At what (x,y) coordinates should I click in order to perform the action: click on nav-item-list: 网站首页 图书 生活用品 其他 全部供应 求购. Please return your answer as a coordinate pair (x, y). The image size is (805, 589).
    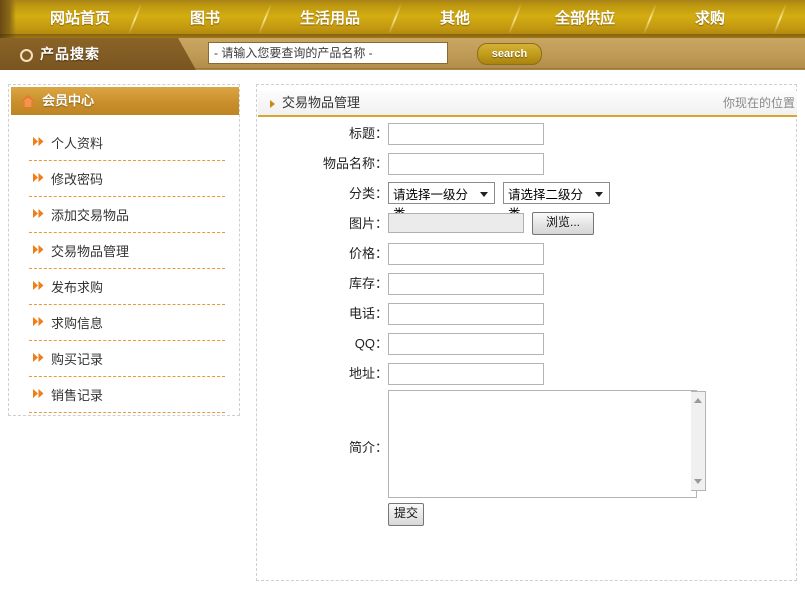
    Looking at the image, I should click on (402, 19).